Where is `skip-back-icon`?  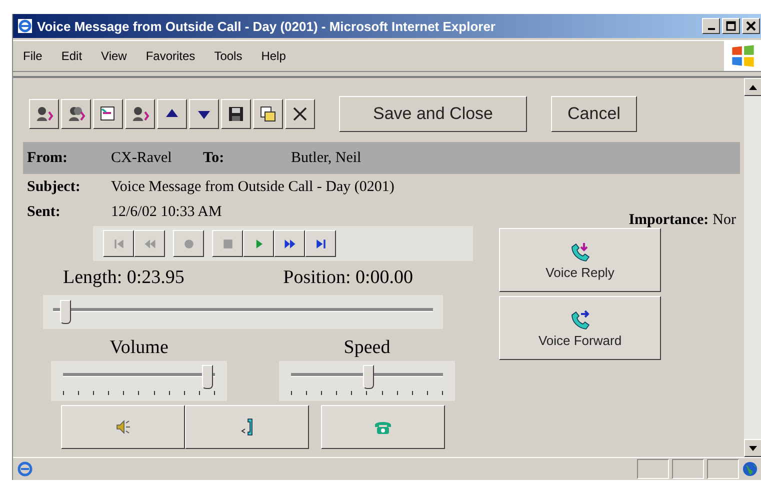
skip-back-icon is located at coordinates (119, 243).